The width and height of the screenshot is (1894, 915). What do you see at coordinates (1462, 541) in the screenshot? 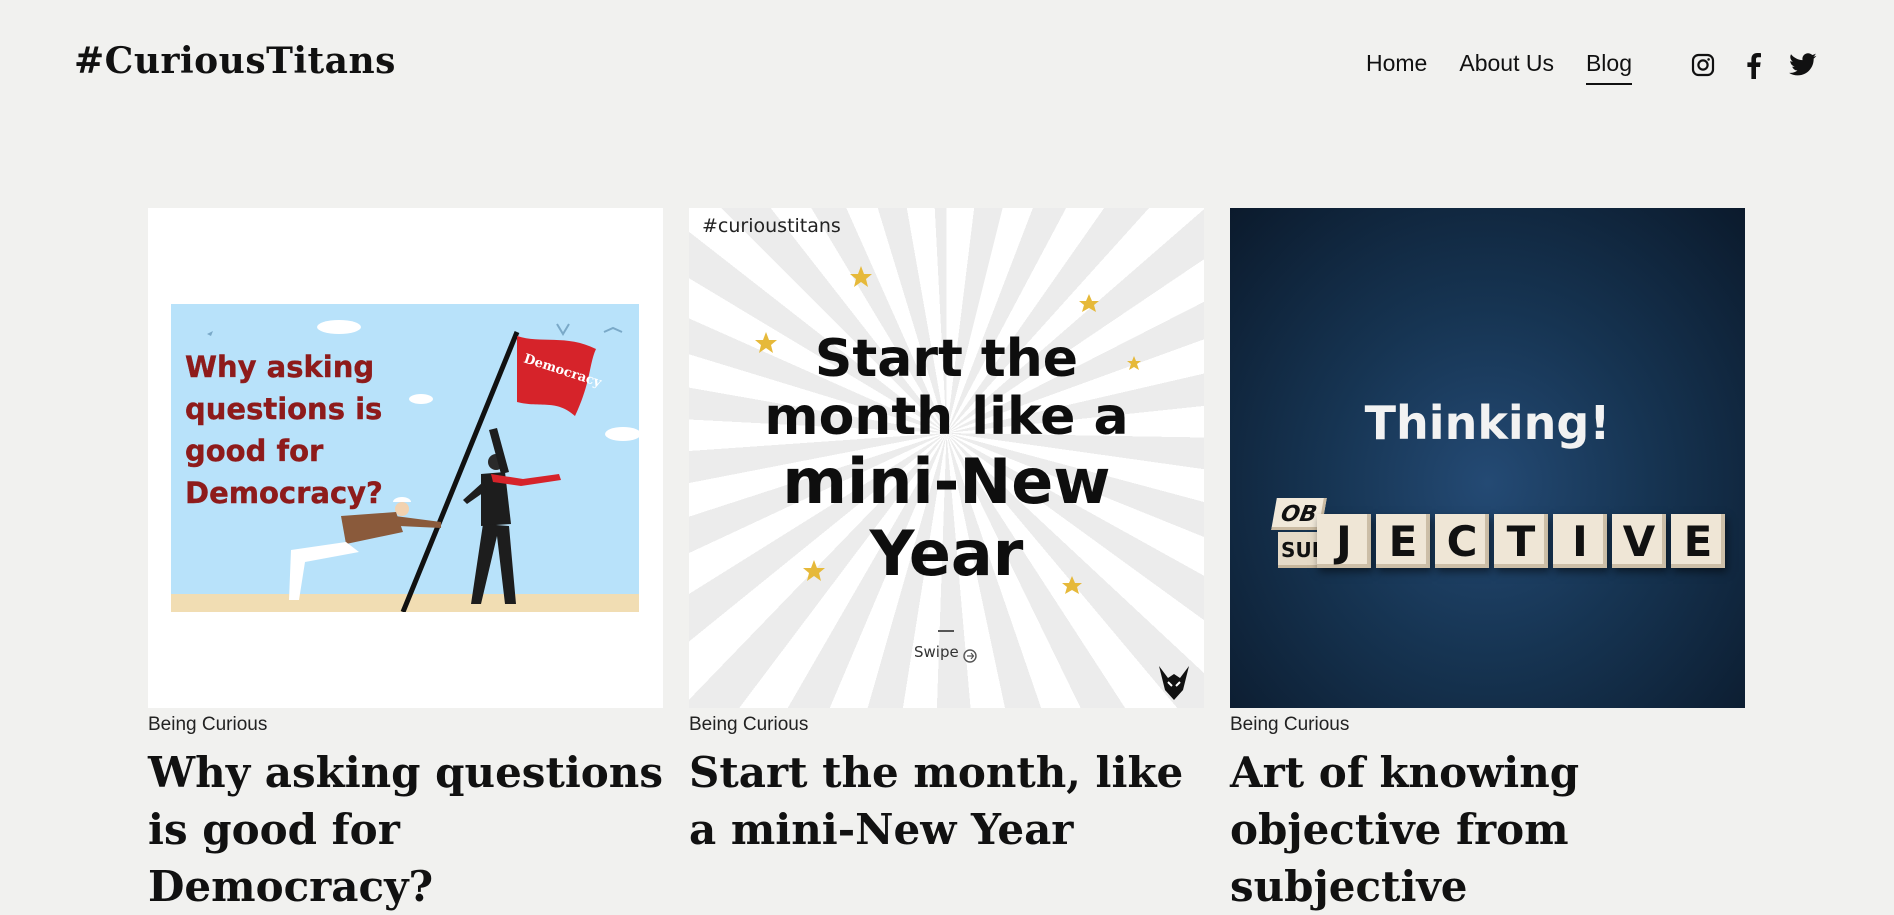
I see `letter-block: C` at bounding box center [1462, 541].